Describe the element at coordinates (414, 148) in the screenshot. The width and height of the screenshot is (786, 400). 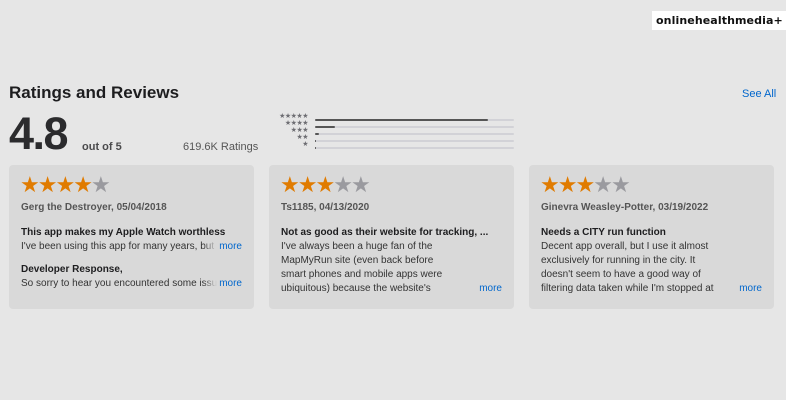
I see `histogram-track` at that location.